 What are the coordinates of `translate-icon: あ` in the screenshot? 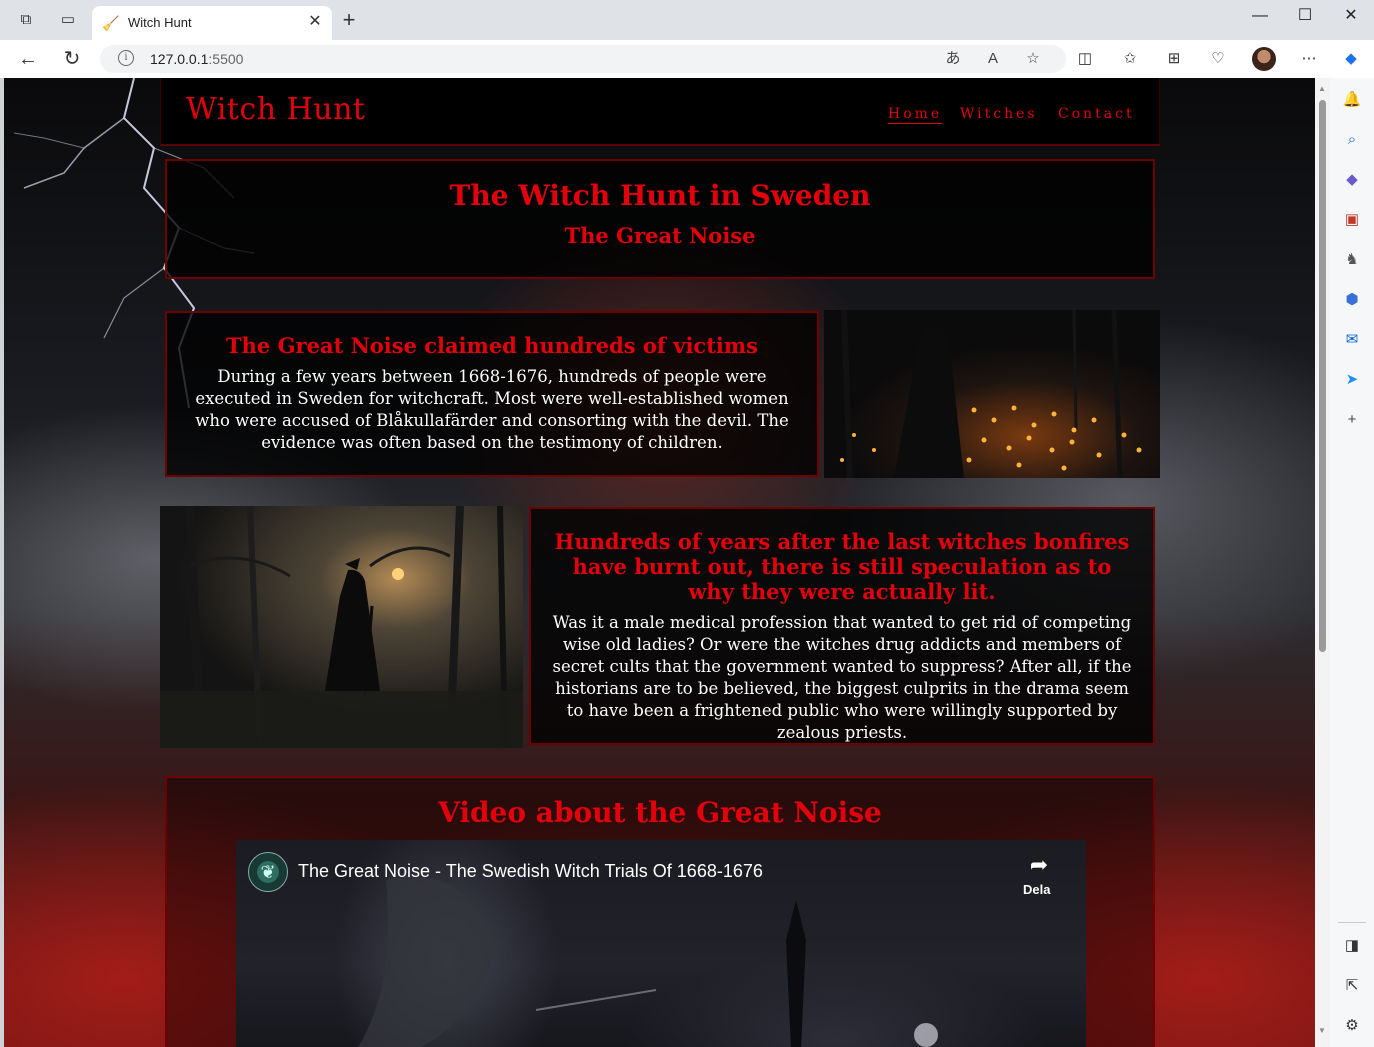 It's located at (953, 59).